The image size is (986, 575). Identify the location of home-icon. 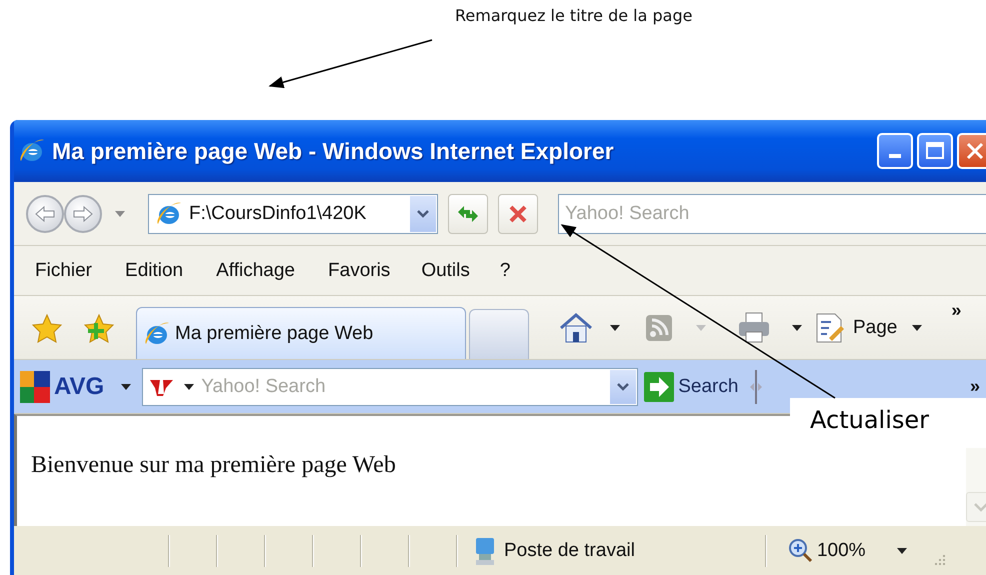
(576, 328).